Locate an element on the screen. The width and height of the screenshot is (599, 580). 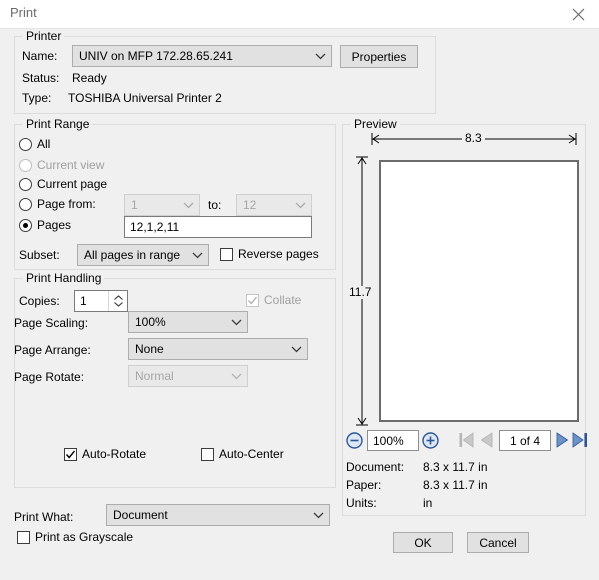
copies-label: Copies: is located at coordinates (39, 301).